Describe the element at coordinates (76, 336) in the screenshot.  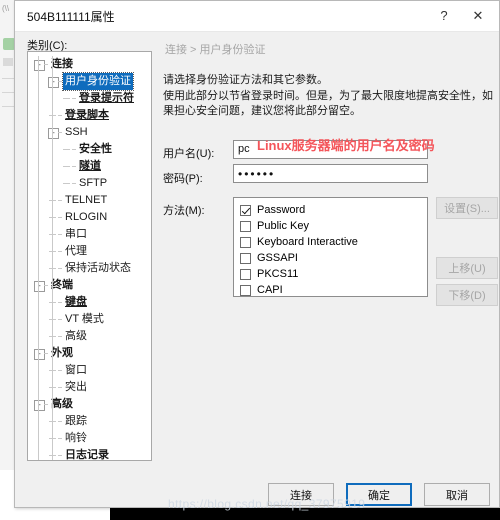
I see `tree-item-label: 高级` at that location.